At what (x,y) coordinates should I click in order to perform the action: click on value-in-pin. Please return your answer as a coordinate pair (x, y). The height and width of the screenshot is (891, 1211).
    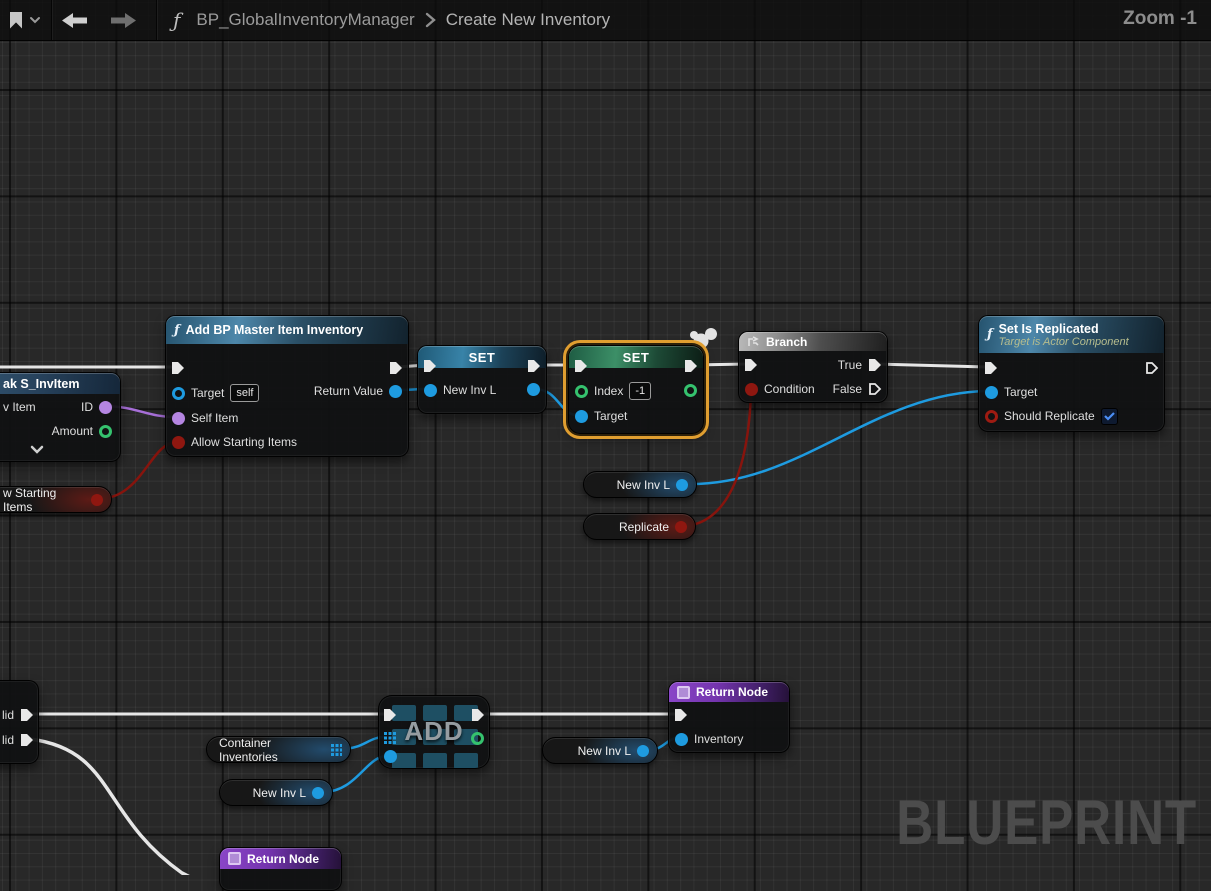
    Looking at the image, I should click on (430, 390).